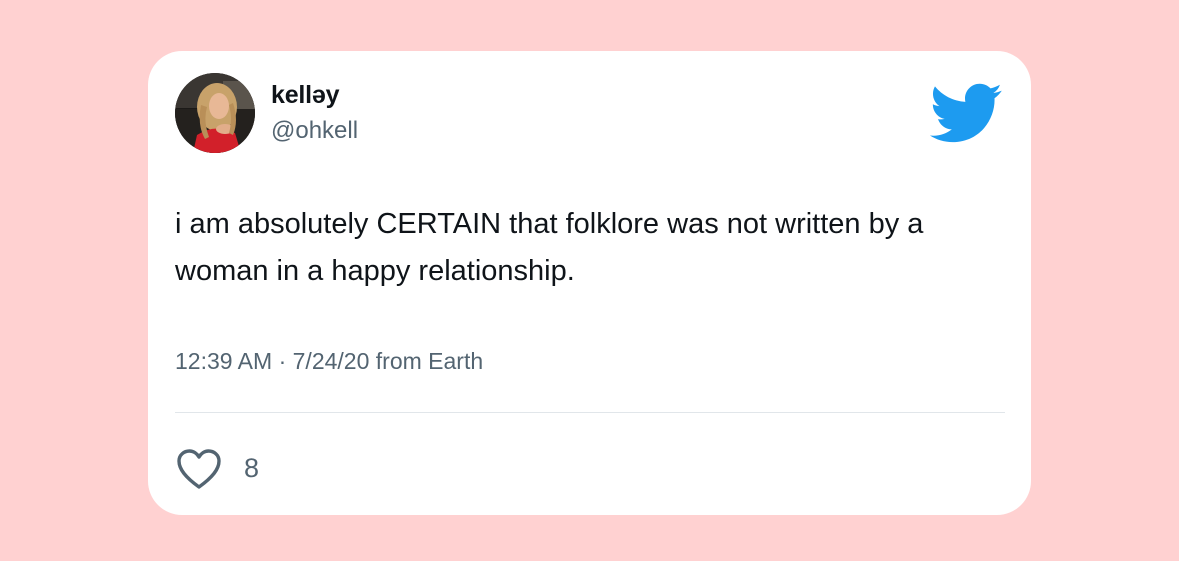  I want to click on tweet-meta: 12:39 AM · 7/24/20 from Earth, so click(329, 361).